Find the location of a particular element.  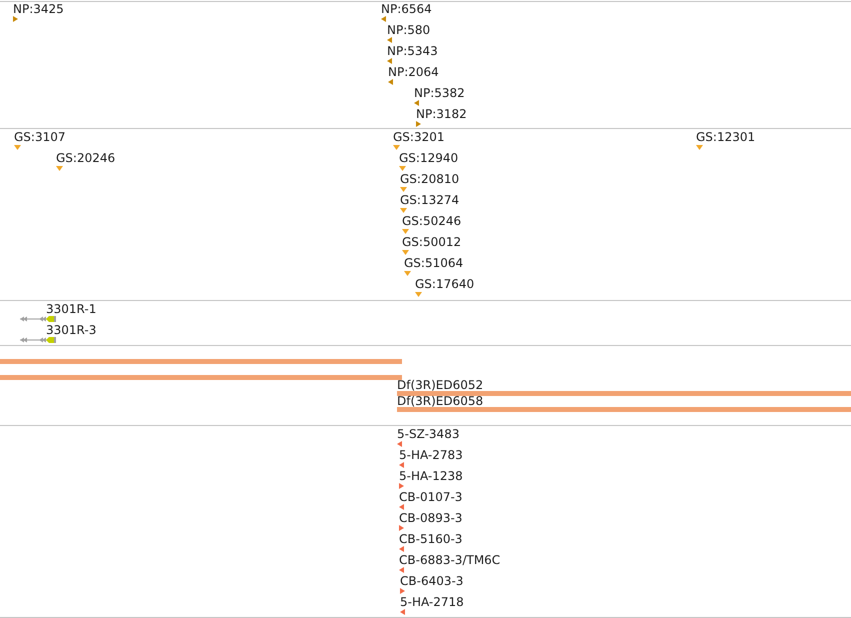

feature-label: 3301R-1 is located at coordinates (71, 309).